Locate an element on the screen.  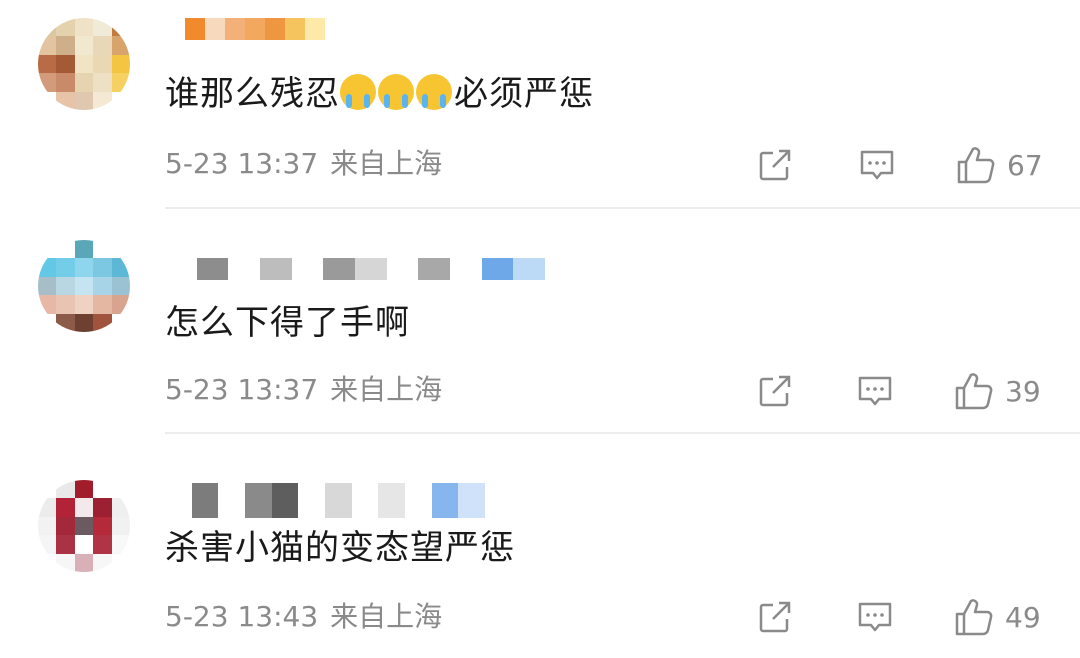
comment-meta: 5-23 13:37 来自上海 is located at coordinates (303, 390).